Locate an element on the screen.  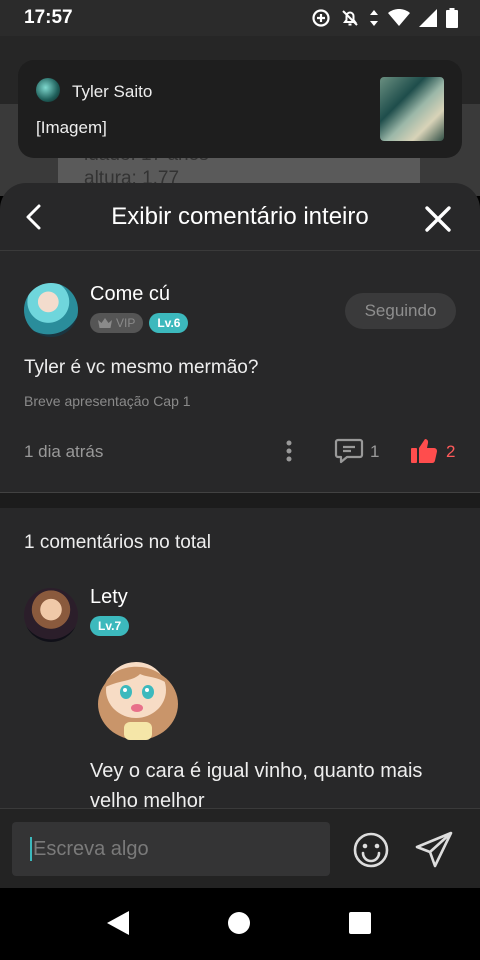
comment-text: Tyler é vc mesmo mermão? is located at coordinates (141, 367).